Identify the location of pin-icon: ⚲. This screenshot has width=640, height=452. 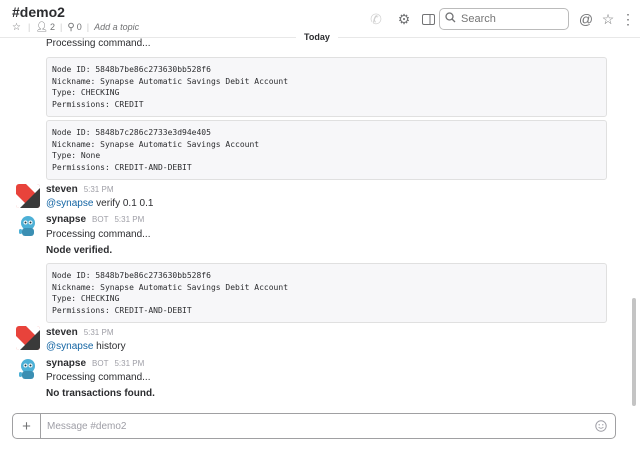
(70, 27).